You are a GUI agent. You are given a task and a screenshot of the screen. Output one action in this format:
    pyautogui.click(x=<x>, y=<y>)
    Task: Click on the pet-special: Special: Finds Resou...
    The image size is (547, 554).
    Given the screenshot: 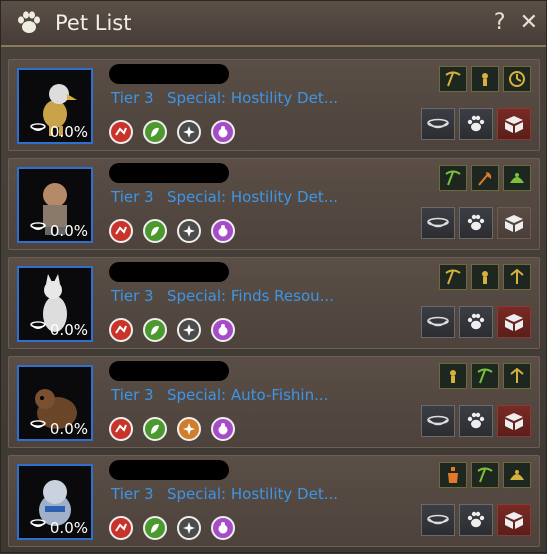 What is the action you would take?
    pyautogui.click(x=250, y=296)
    